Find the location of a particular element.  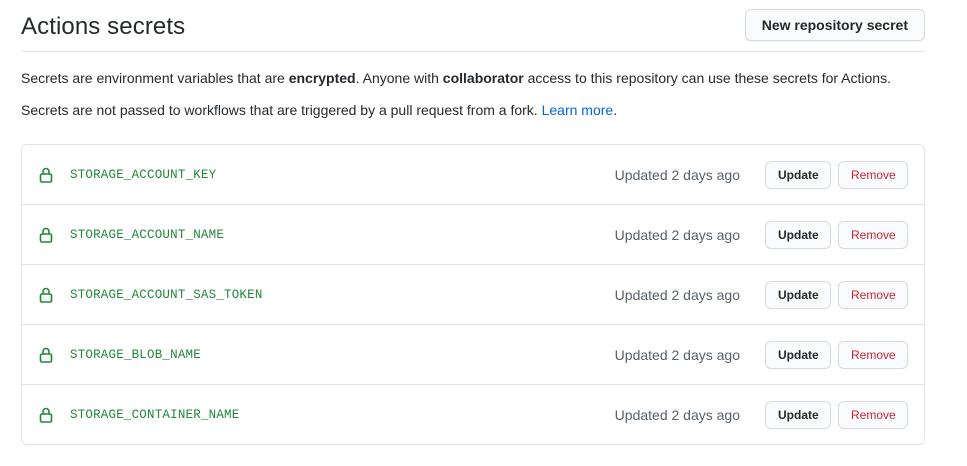

secret-name: STORAGE_ACCOUNT_KEY is located at coordinates (143, 174).